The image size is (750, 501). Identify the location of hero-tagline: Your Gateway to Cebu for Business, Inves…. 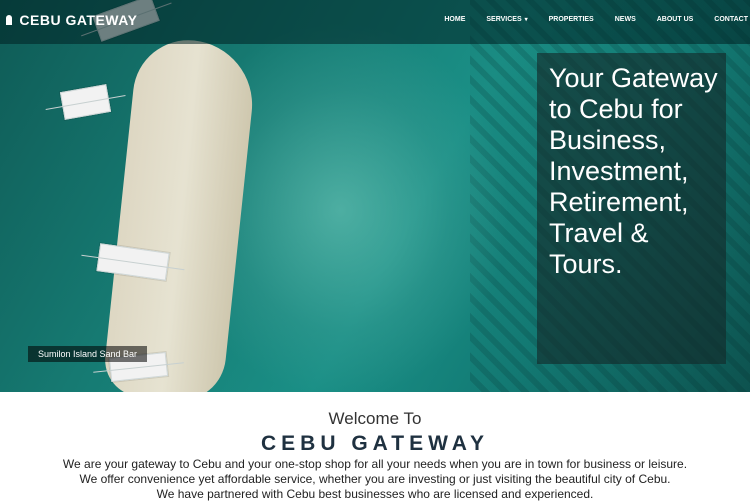
(633, 171).